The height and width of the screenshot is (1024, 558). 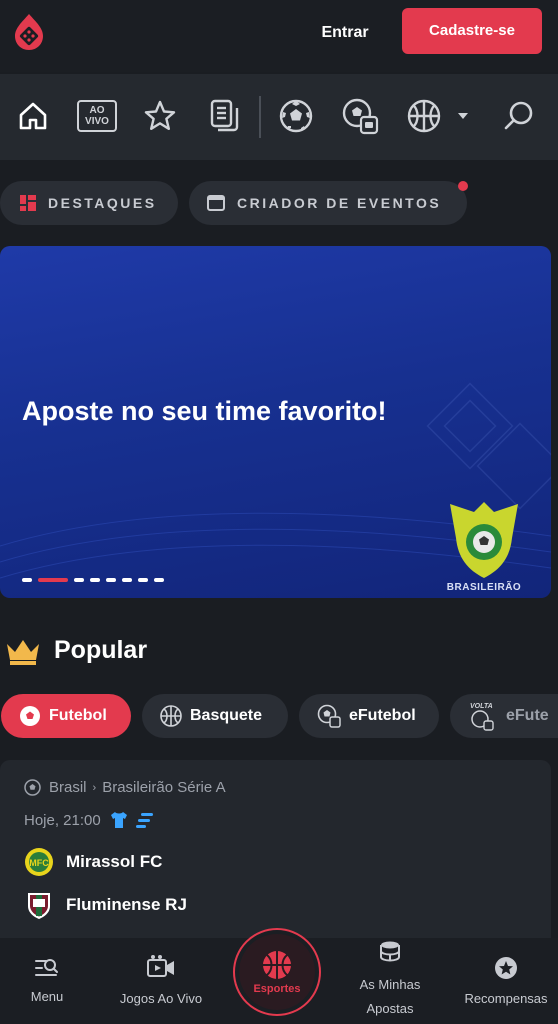 I want to click on nav-rewards: Recompensas, so click(x=506, y=981).